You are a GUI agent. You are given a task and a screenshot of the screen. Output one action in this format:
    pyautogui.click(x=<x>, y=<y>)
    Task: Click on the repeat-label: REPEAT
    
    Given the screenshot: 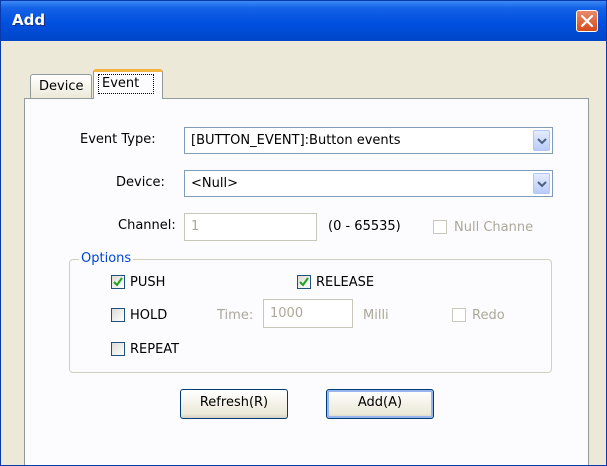 What is the action you would take?
    pyautogui.click(x=155, y=349)
    